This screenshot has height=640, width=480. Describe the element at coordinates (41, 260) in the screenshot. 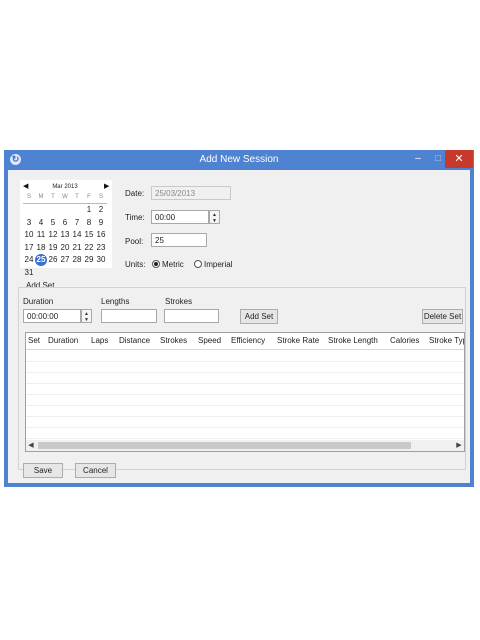

I see `calendar-day: 25` at that location.